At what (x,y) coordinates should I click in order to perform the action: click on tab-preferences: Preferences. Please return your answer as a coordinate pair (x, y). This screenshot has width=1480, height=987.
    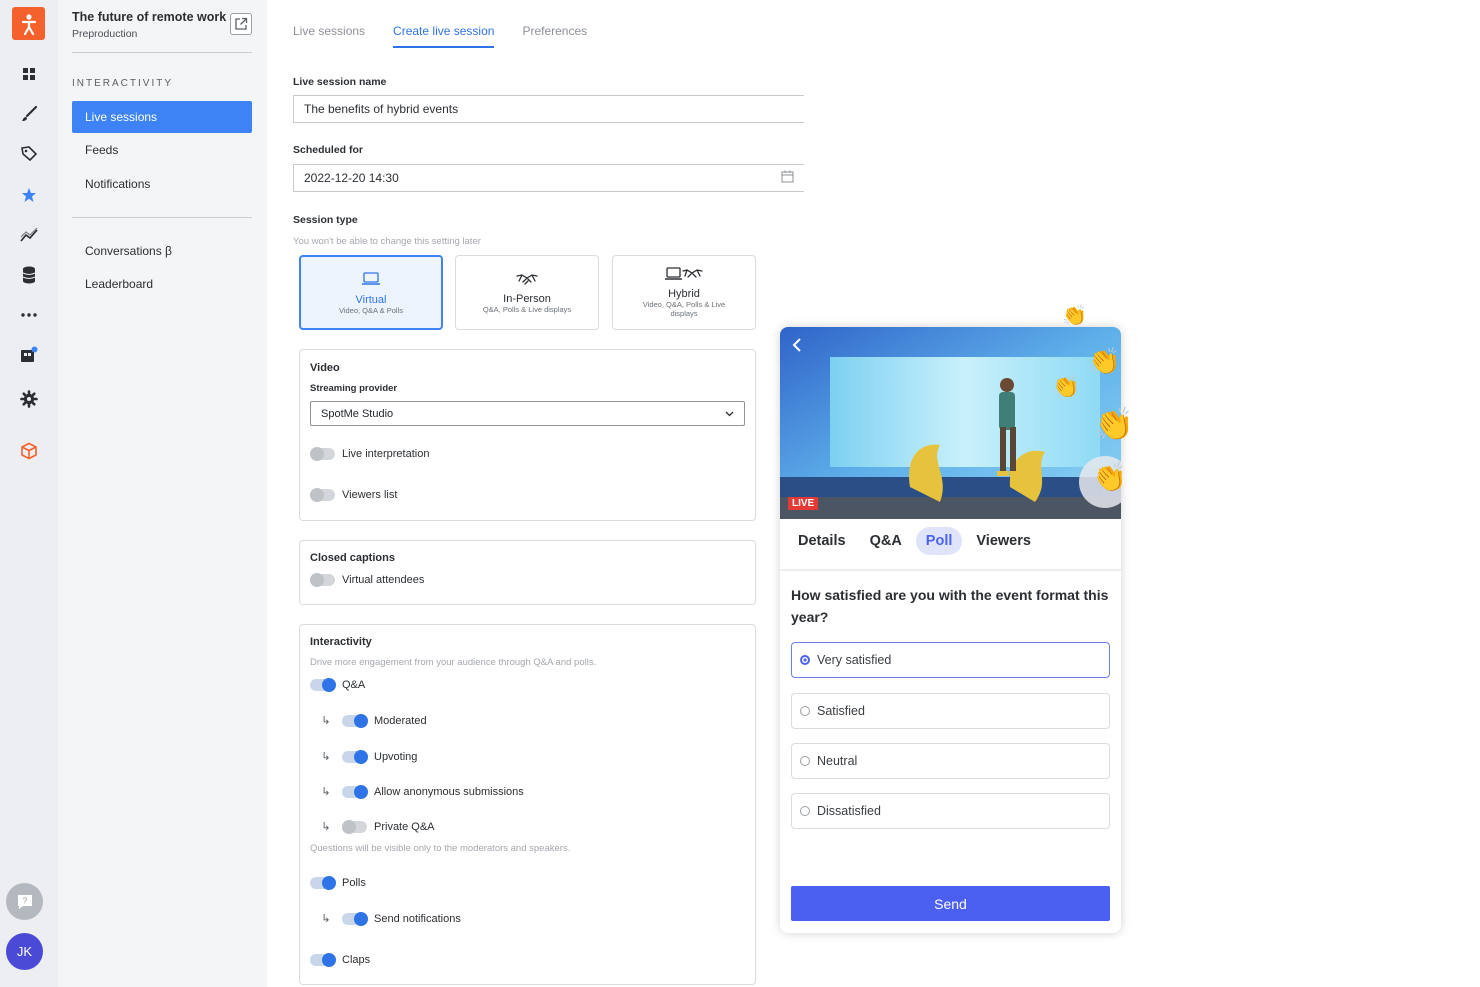
    Looking at the image, I should click on (554, 36).